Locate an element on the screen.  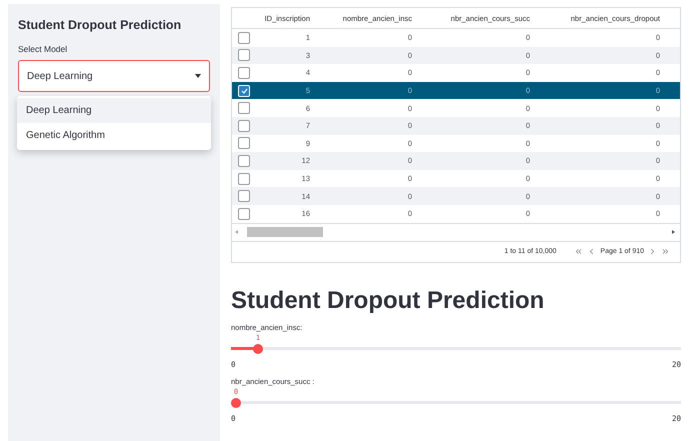
caret-icon is located at coordinates (198, 76).